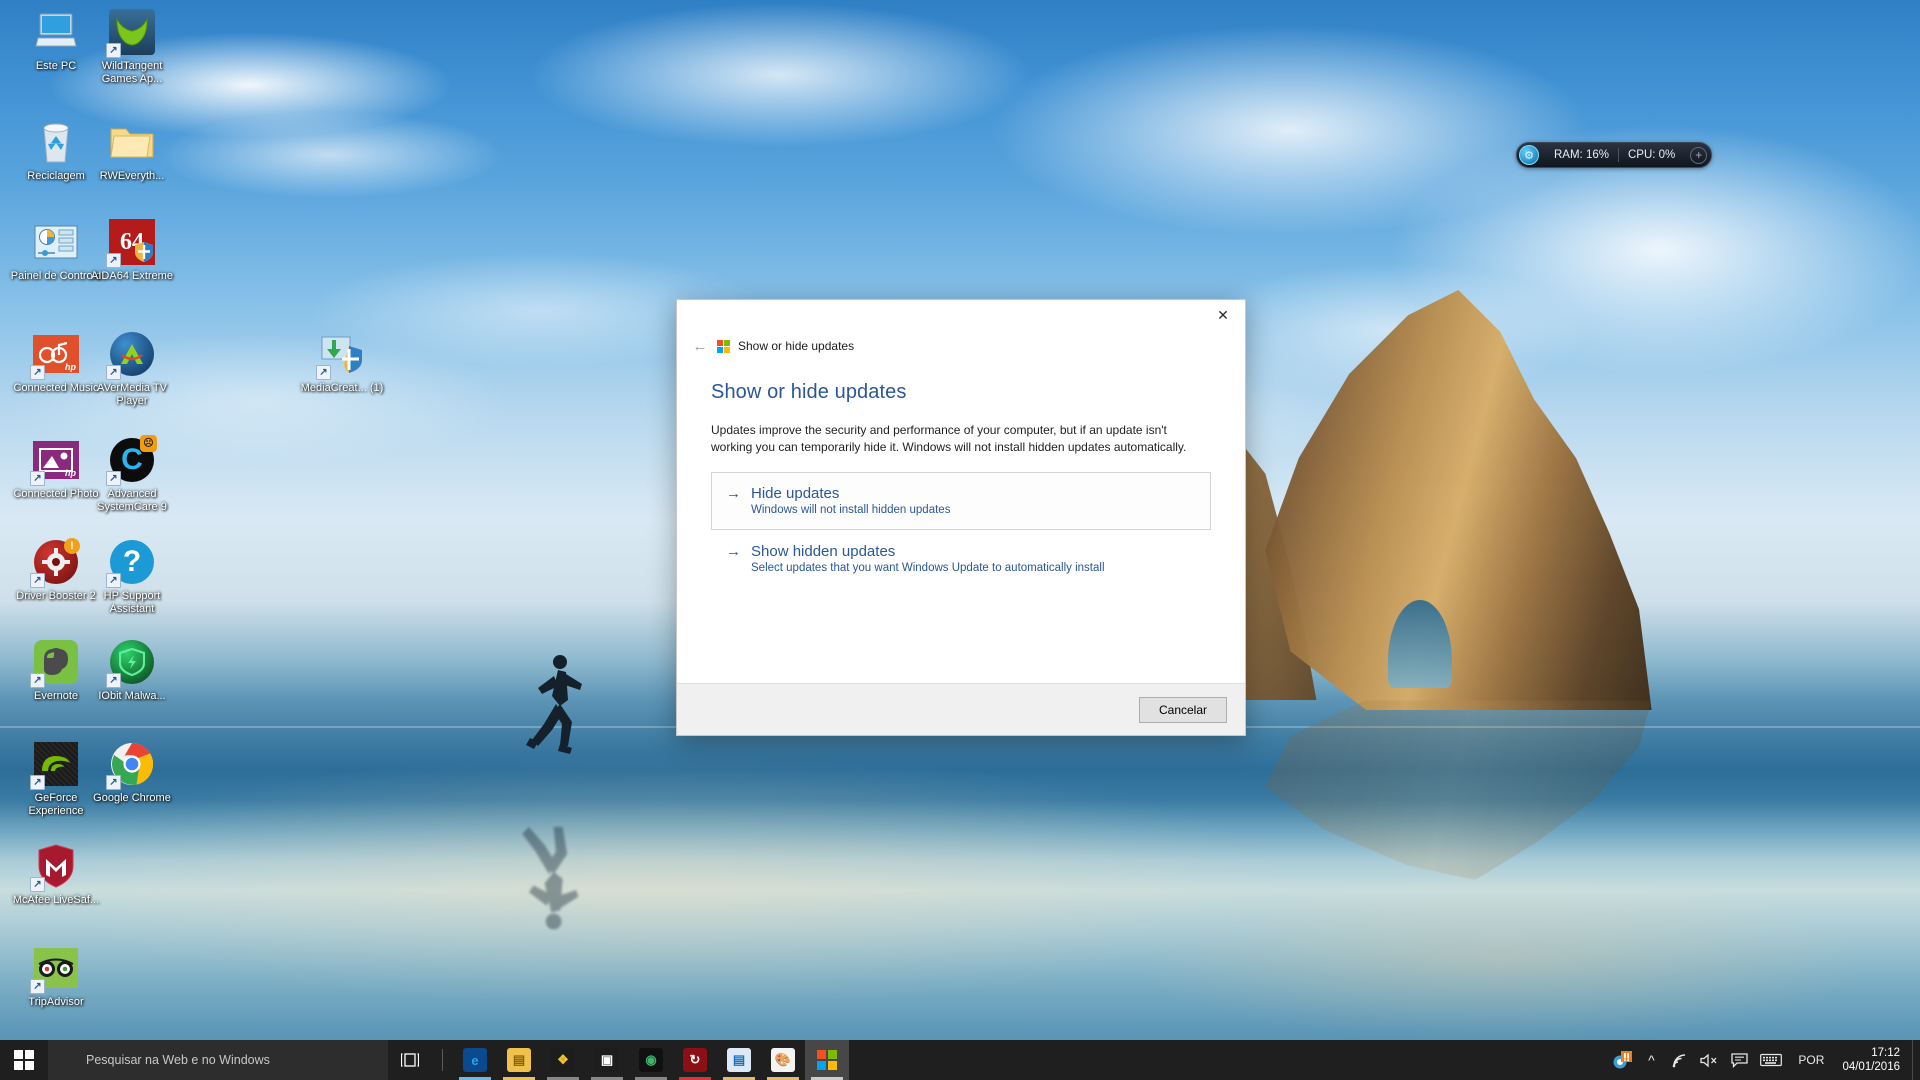  I want to click on iobit-malware-fighter-icon: ↗, so click(131, 663).